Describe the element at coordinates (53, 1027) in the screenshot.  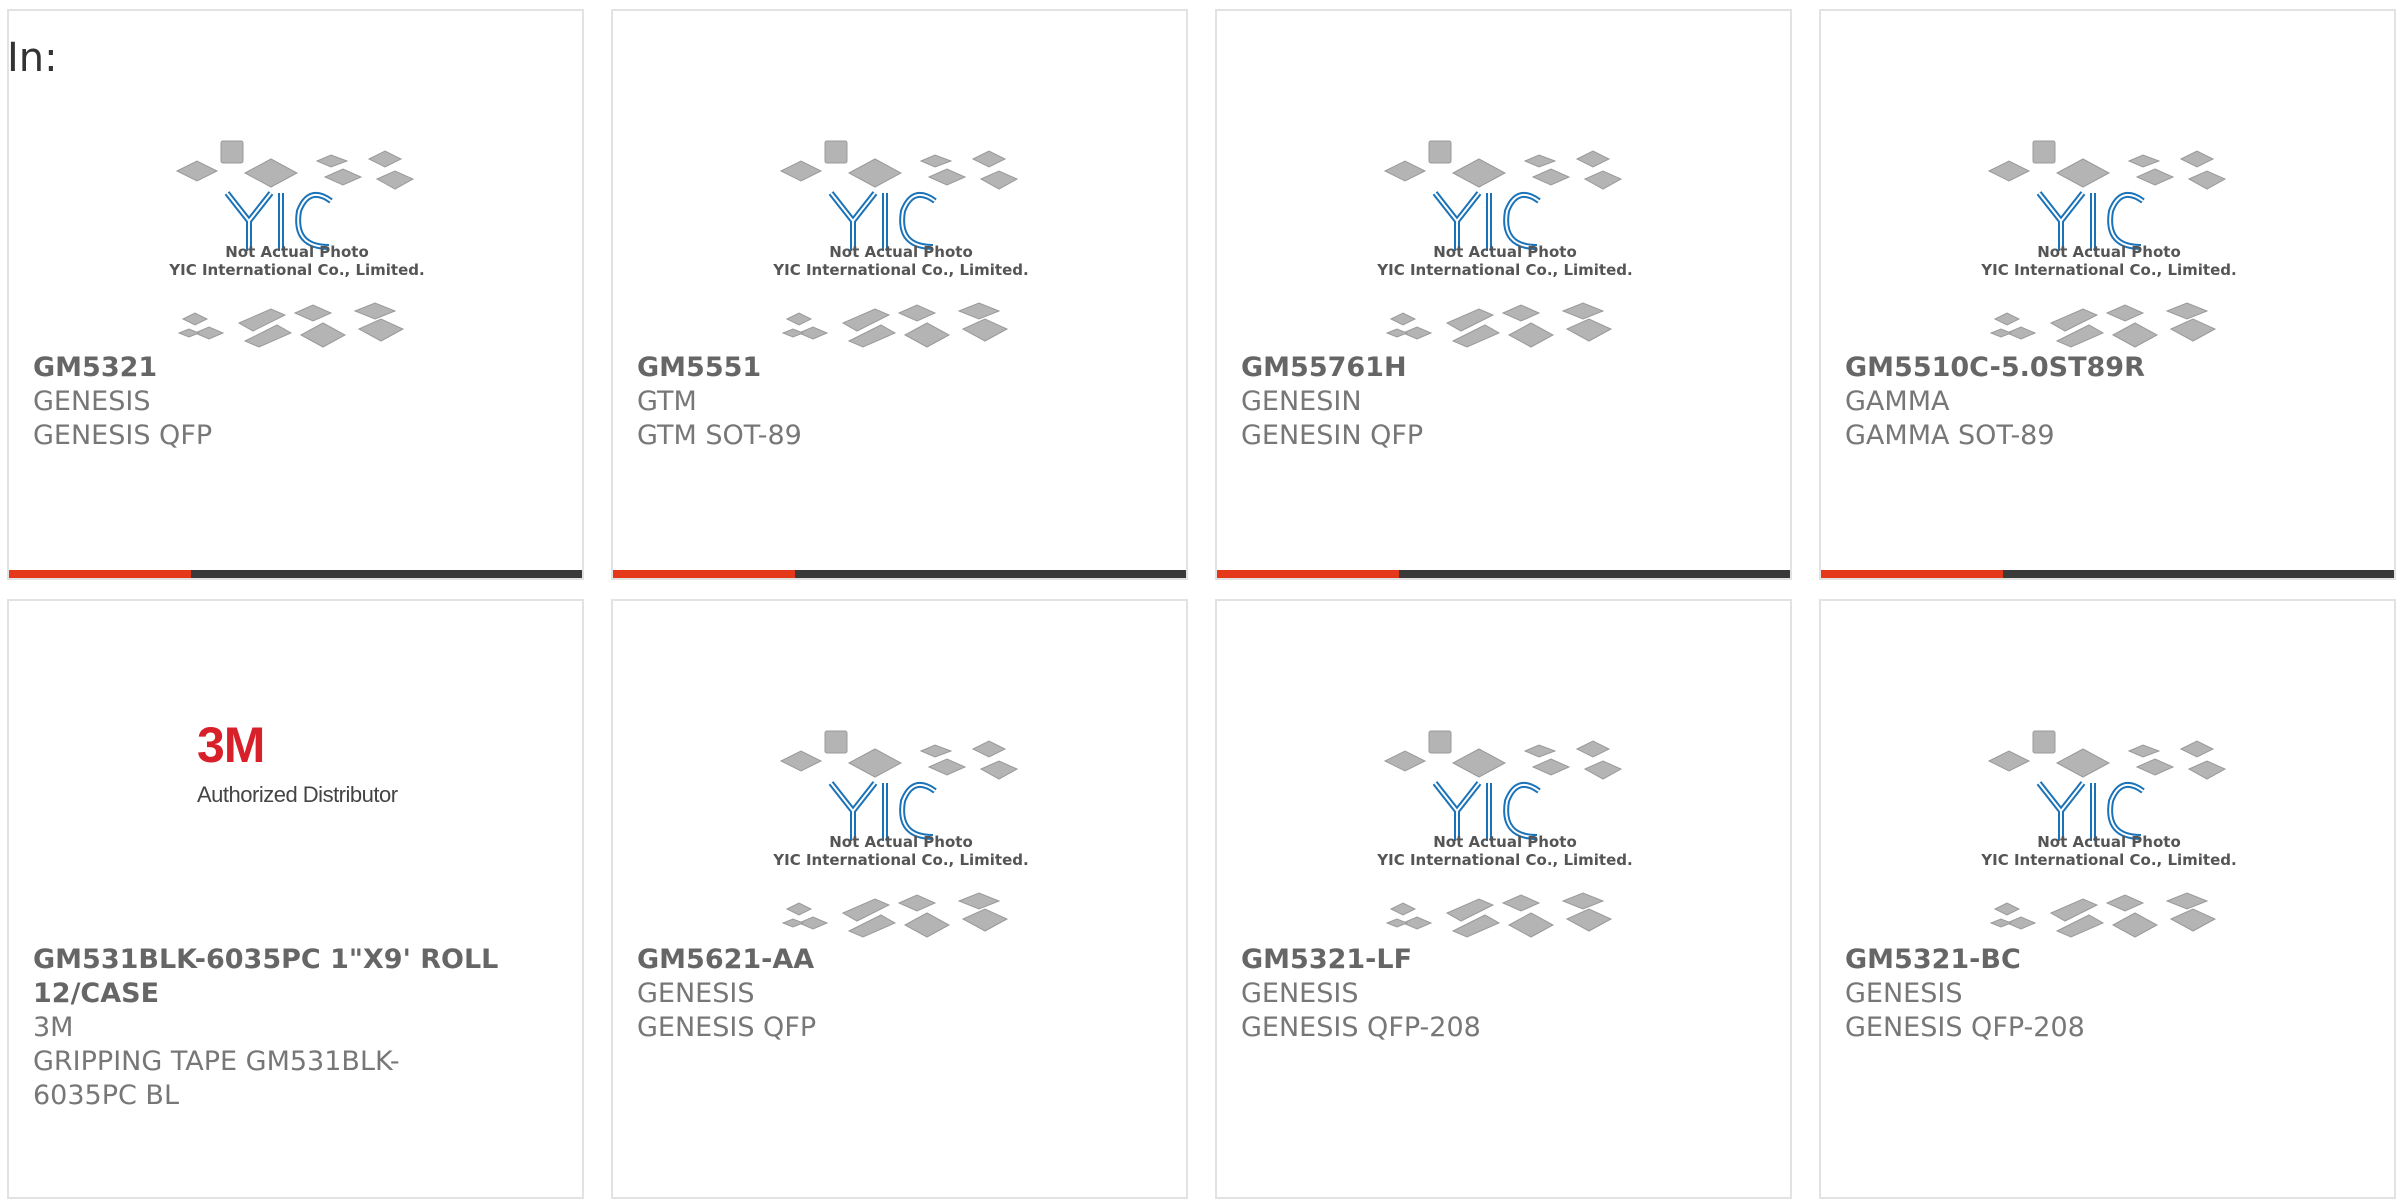
I see `manufacturer: 3M` at that location.